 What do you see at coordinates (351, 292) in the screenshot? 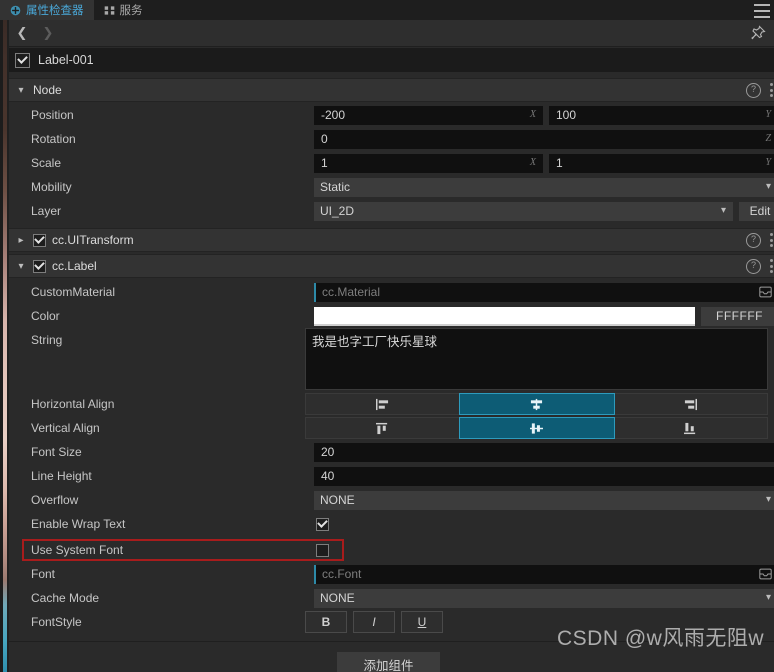
I see `custom-material-placeholder: cc.Material` at bounding box center [351, 292].